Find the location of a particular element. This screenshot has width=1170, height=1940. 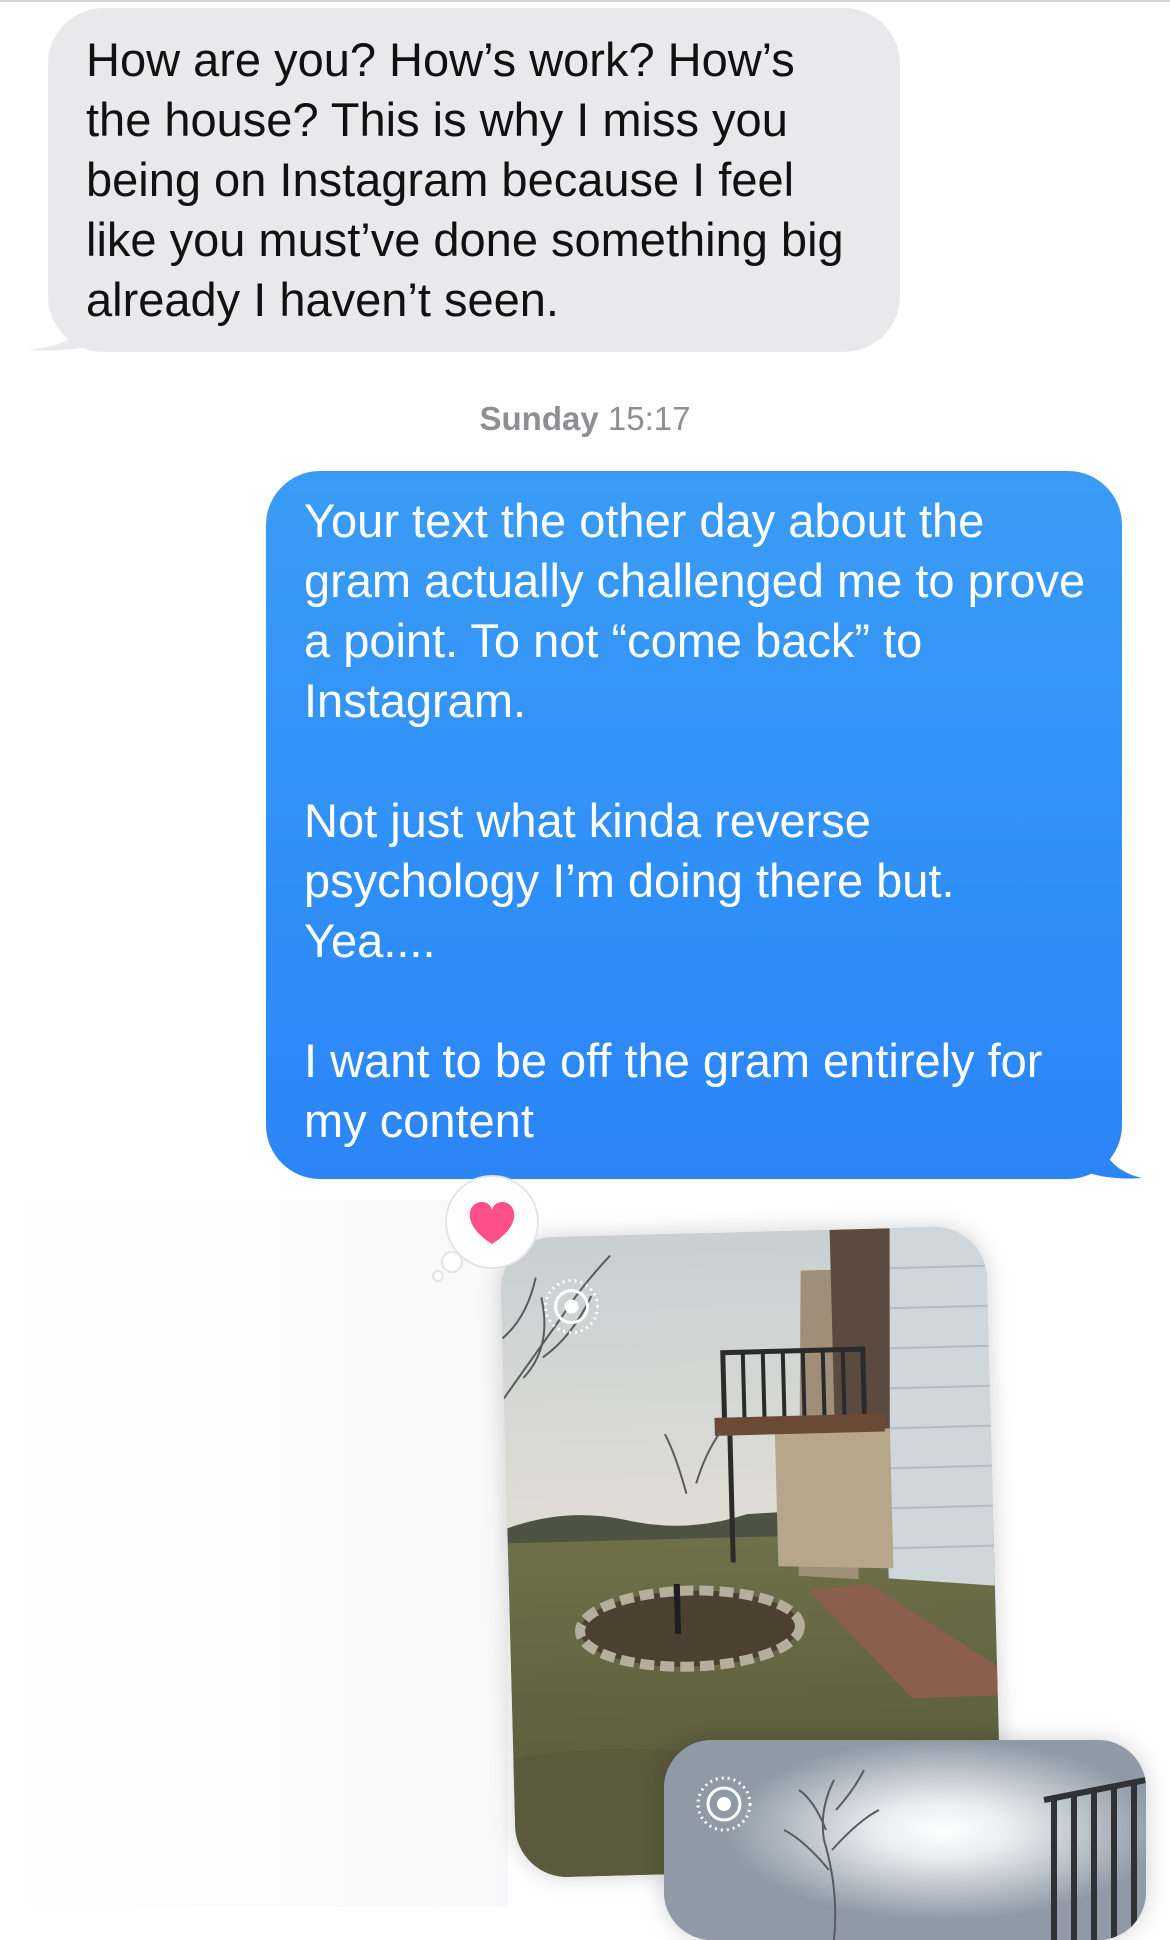

top-divider is located at coordinates (585, 1).